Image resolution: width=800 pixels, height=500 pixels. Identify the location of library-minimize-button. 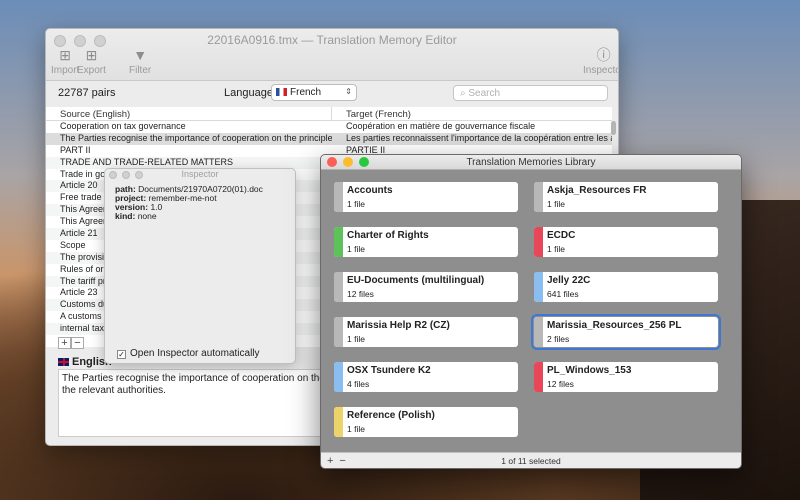
(348, 162).